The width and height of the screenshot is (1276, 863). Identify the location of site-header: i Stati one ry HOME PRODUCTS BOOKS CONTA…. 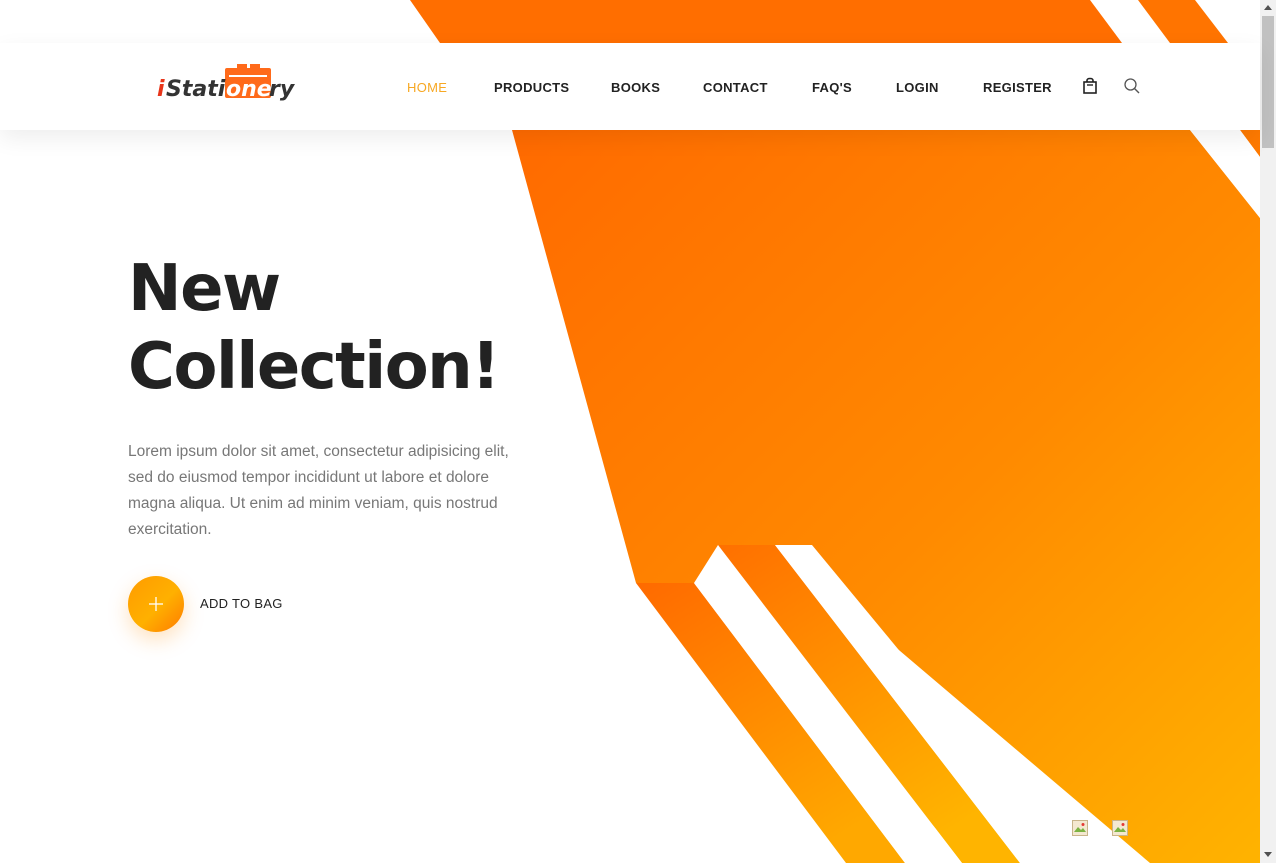
(630, 86).